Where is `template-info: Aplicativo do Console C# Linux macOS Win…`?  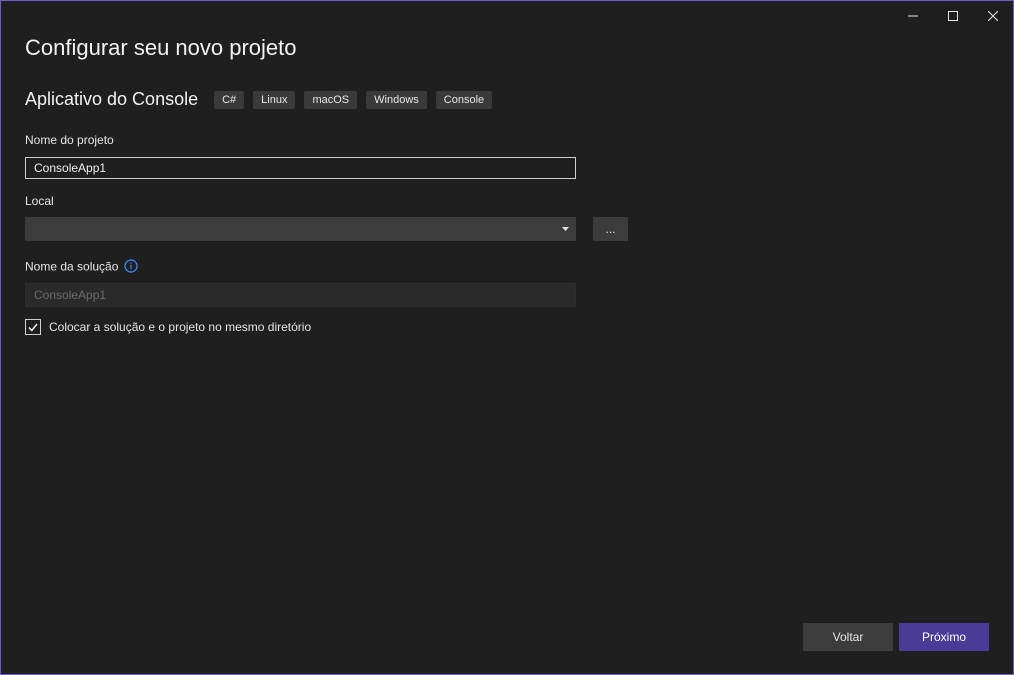
template-info: Aplicativo do Console C# Linux macOS Win… is located at coordinates (263, 99).